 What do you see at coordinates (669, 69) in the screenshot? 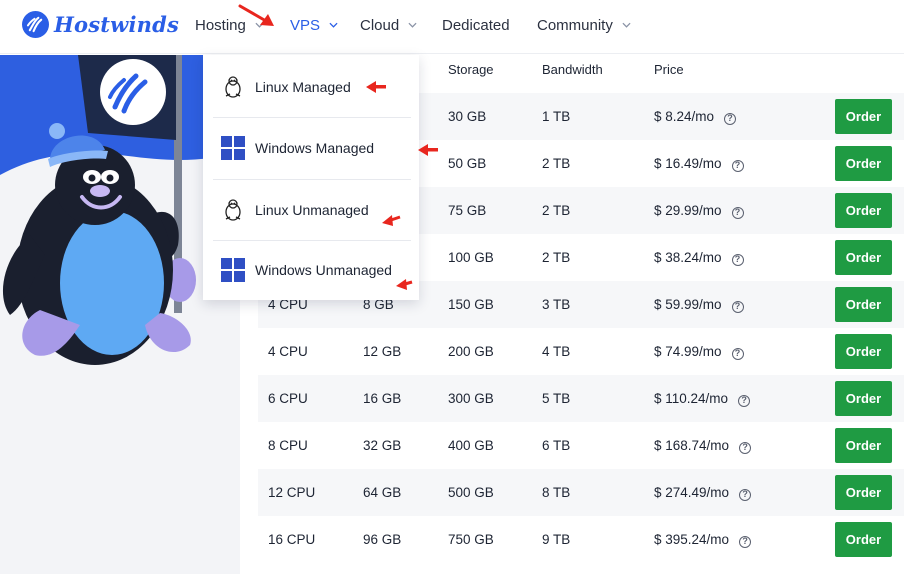
I see `column-header-price: Price` at bounding box center [669, 69].